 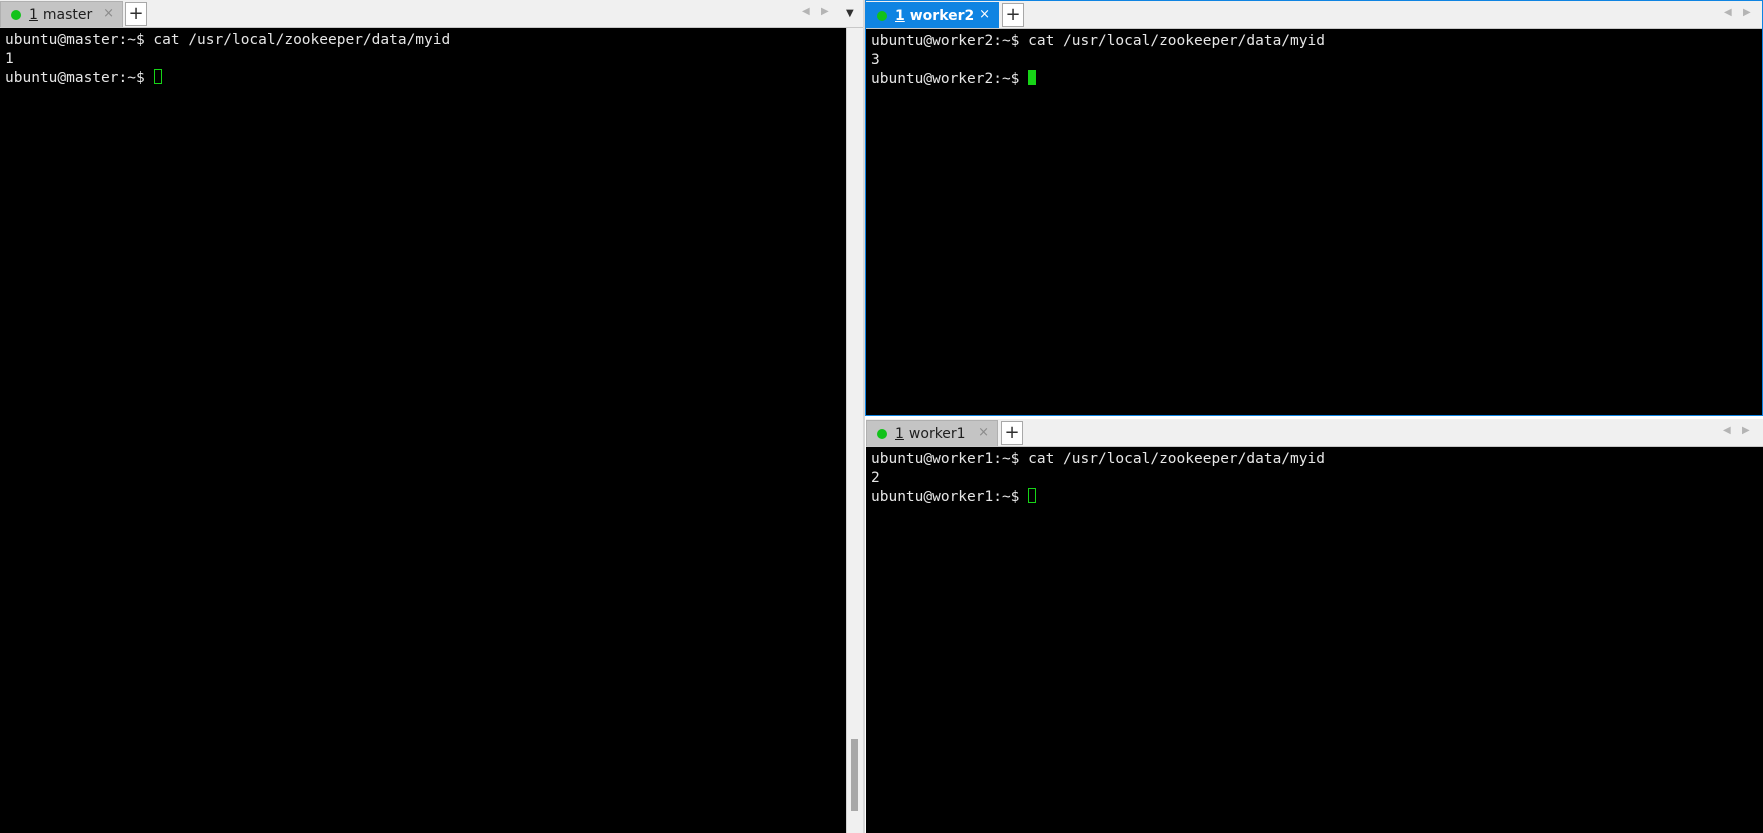 I want to click on tab-worker1: 1 worker1 ×, so click(x=932, y=433).